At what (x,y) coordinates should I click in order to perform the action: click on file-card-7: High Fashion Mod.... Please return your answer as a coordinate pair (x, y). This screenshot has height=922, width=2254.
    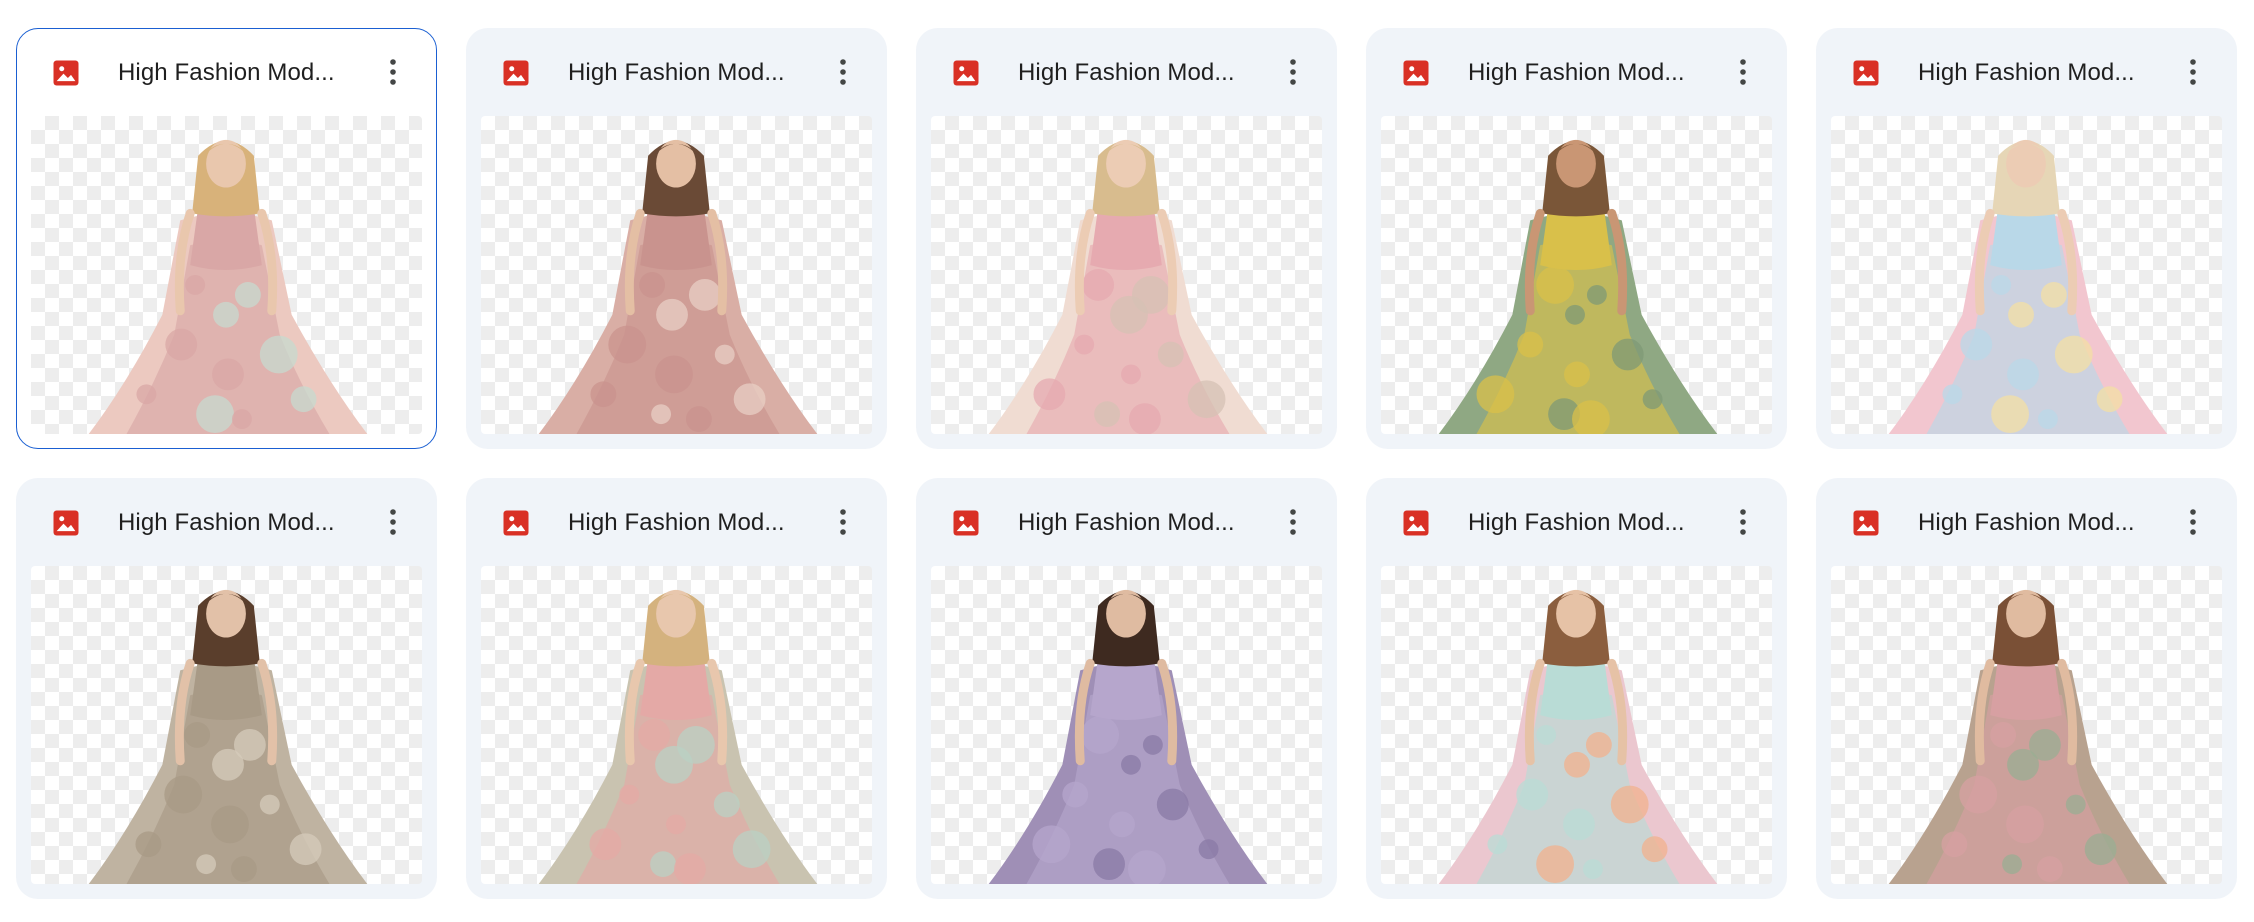
    Looking at the image, I should click on (676, 688).